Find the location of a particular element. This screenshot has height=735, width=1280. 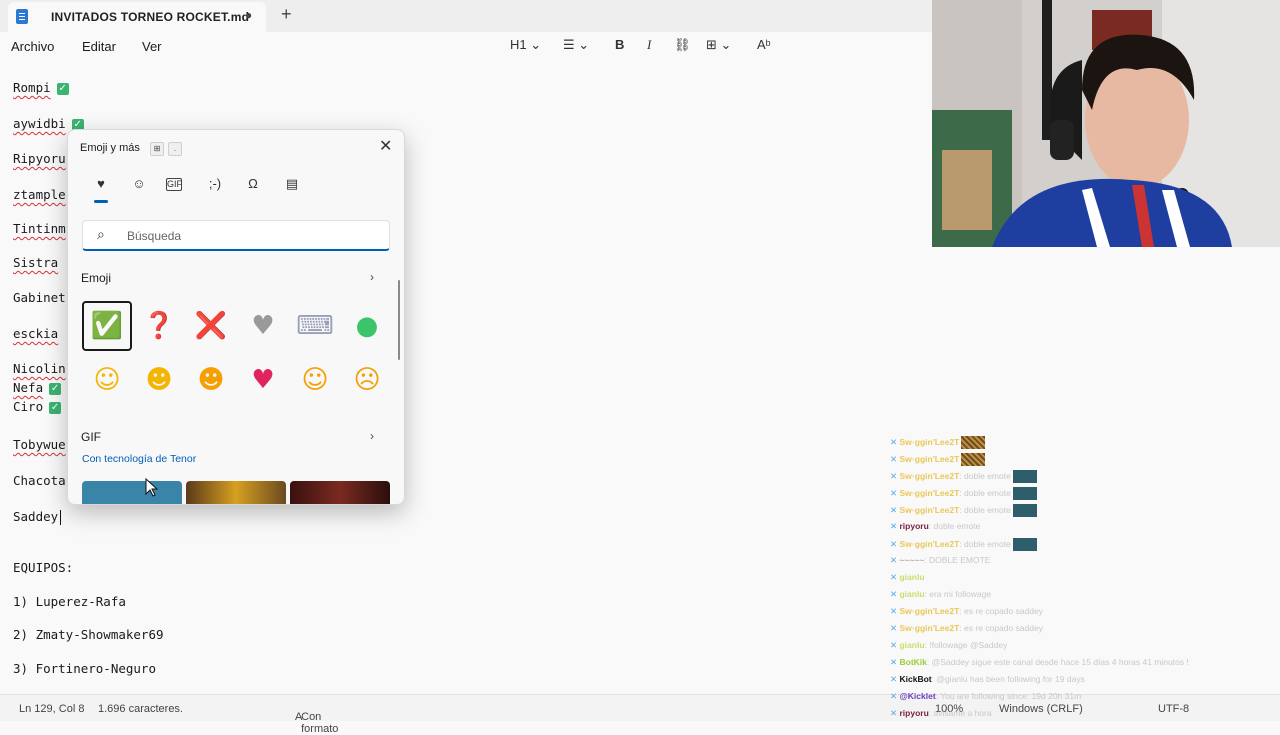

tab-favorites: ♥ is located at coordinates (101, 183).